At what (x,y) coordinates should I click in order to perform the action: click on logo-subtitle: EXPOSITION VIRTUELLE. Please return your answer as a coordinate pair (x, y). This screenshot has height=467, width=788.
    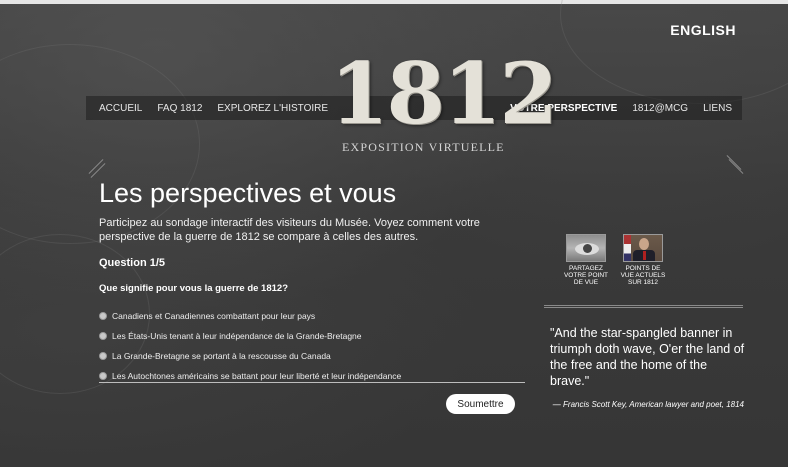
    Looking at the image, I should click on (423, 147).